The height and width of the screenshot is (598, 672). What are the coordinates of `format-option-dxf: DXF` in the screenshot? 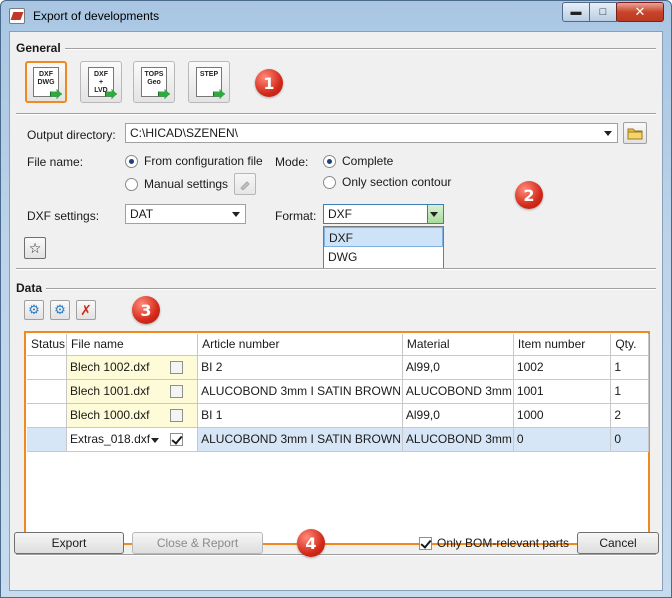 It's located at (383, 237).